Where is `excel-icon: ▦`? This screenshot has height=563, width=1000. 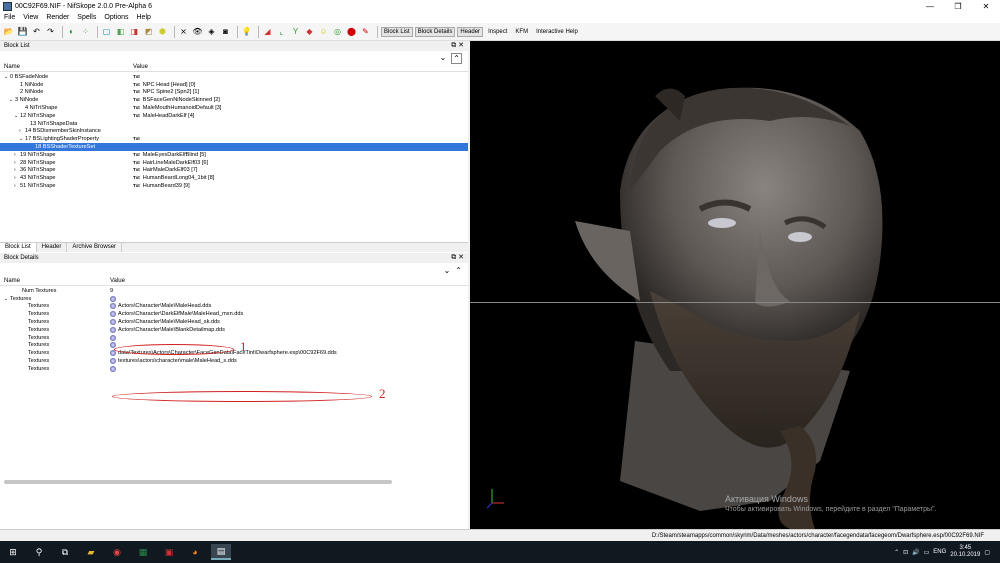 excel-icon: ▦ is located at coordinates (143, 552).